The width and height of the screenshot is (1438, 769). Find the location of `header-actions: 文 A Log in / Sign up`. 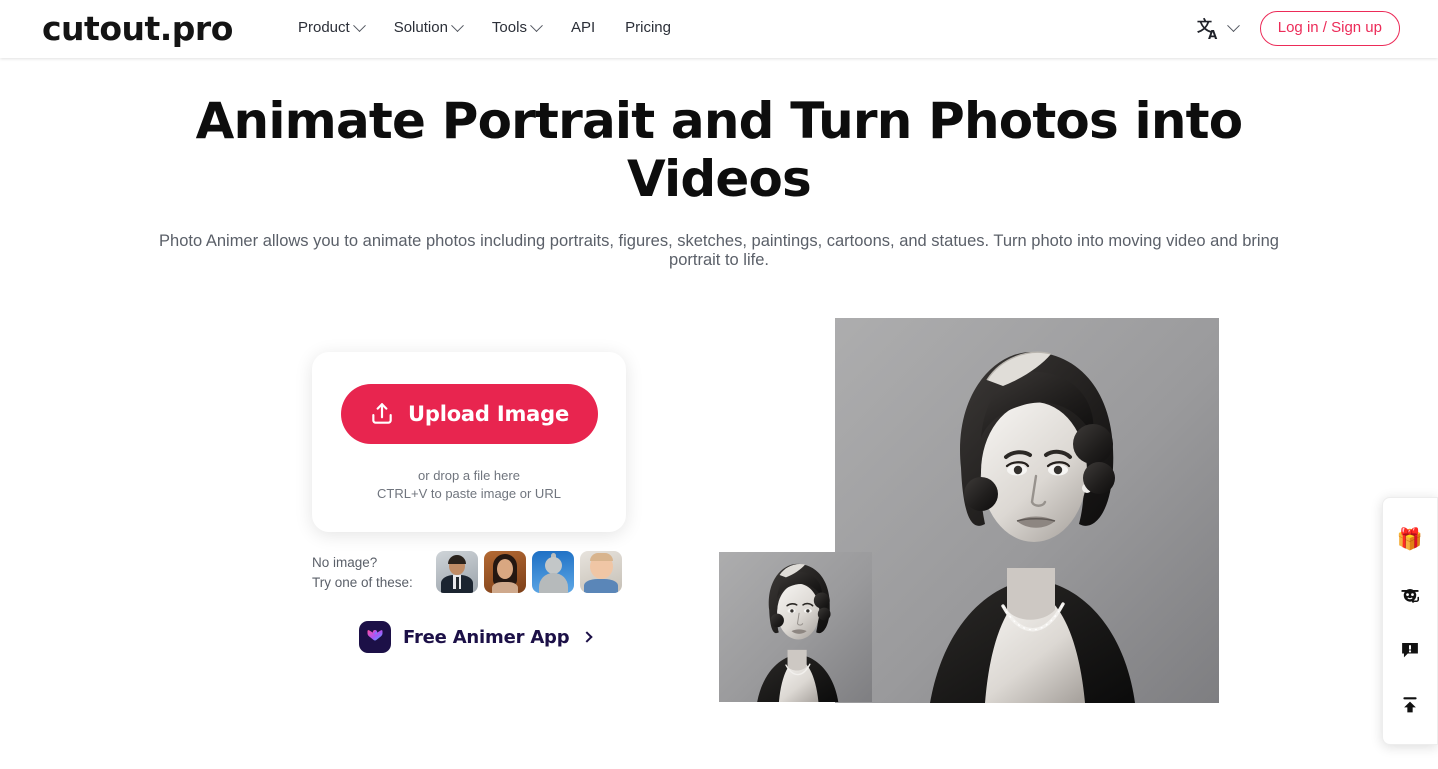

header-actions: 文 A Log in / Sign up is located at coordinates (1298, 28).